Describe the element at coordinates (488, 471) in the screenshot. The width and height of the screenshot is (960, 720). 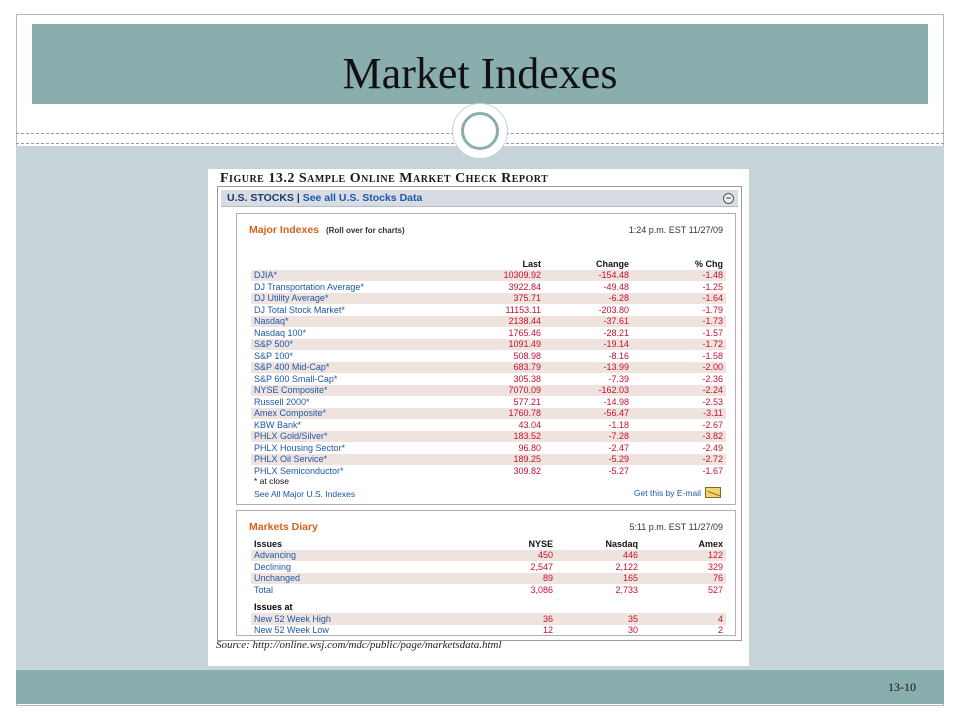
I see `table-row: PHLX Semiconductor* 309.82 -5.27 -1.67` at that location.